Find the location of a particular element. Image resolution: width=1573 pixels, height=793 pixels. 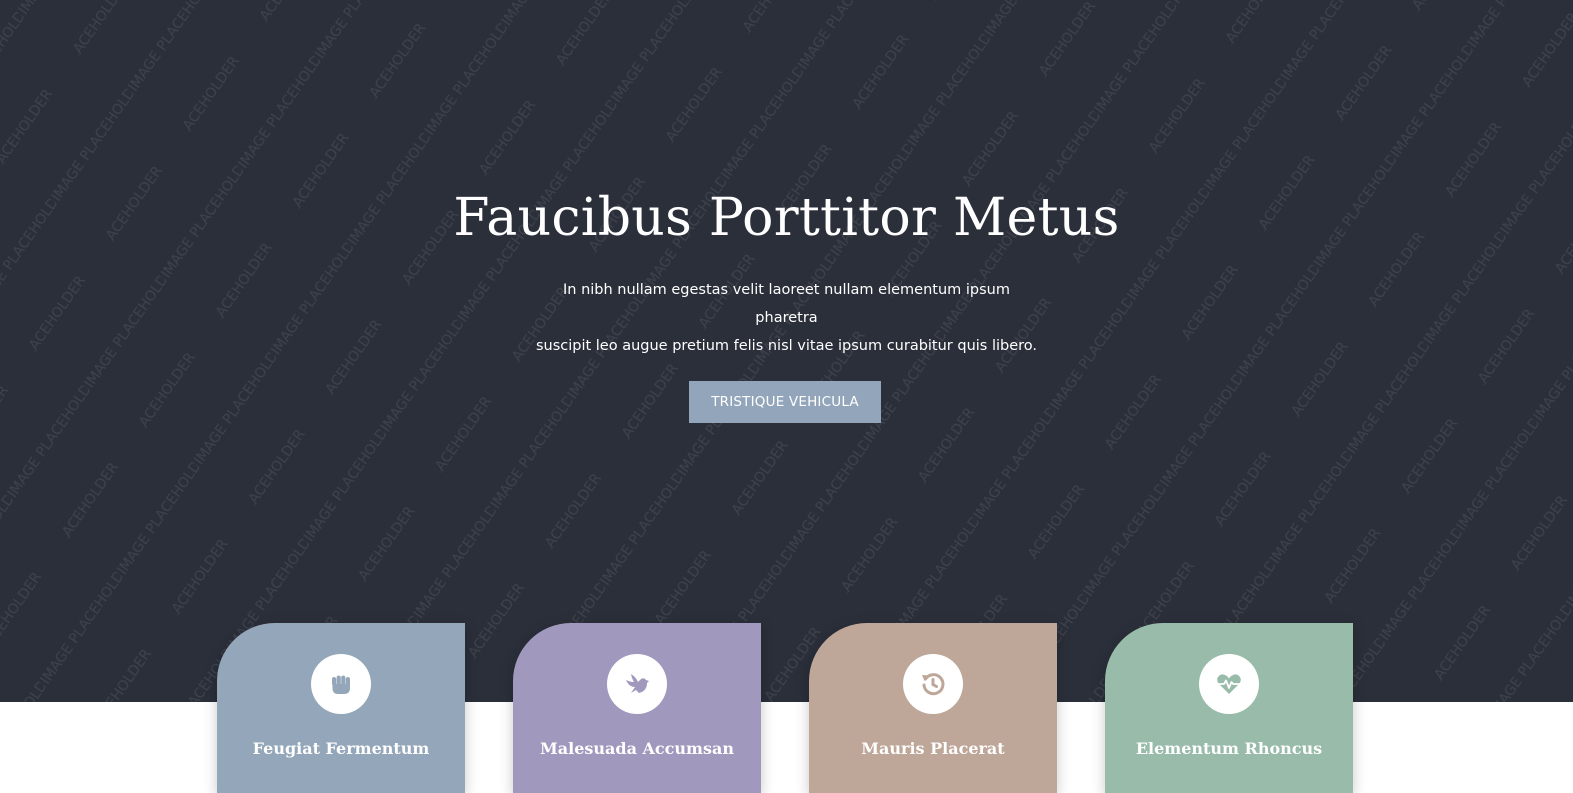

feature-card-feugiat: Feugiat Fermentum is located at coordinates (341, 708).